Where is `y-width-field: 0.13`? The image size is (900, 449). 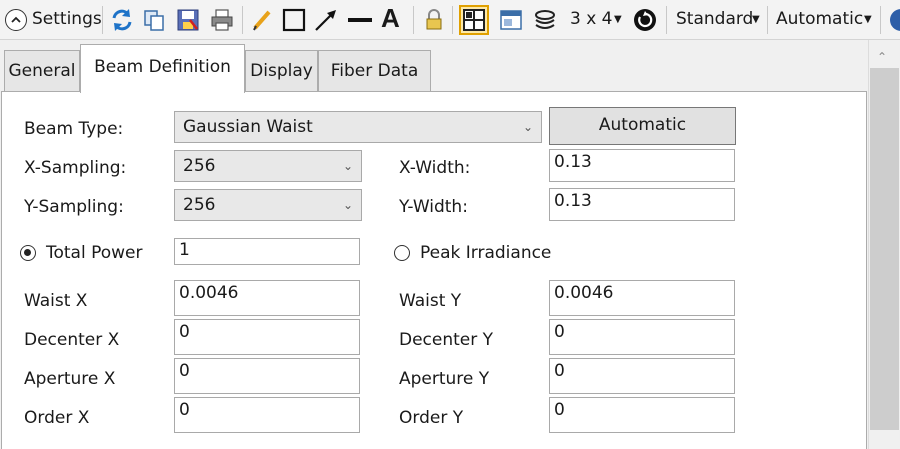 y-width-field: 0.13 is located at coordinates (642, 204).